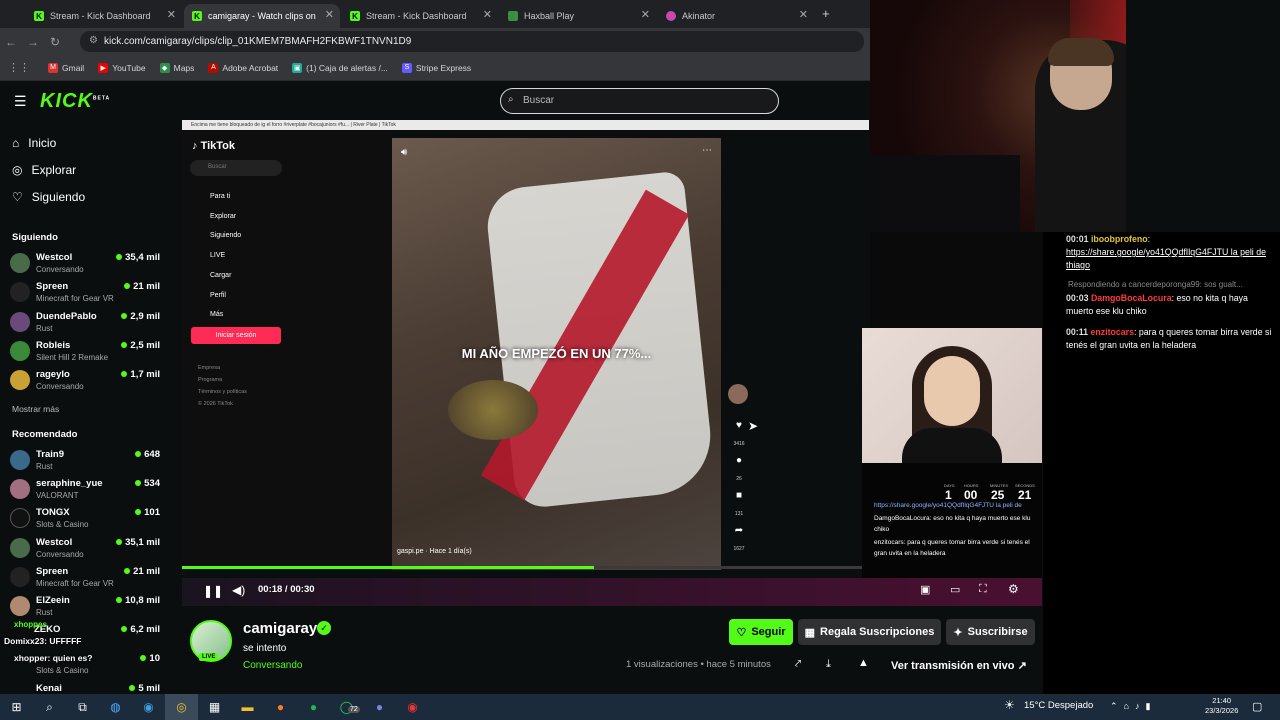  I want to click on kick-logo: KICKBETA, so click(75, 101).